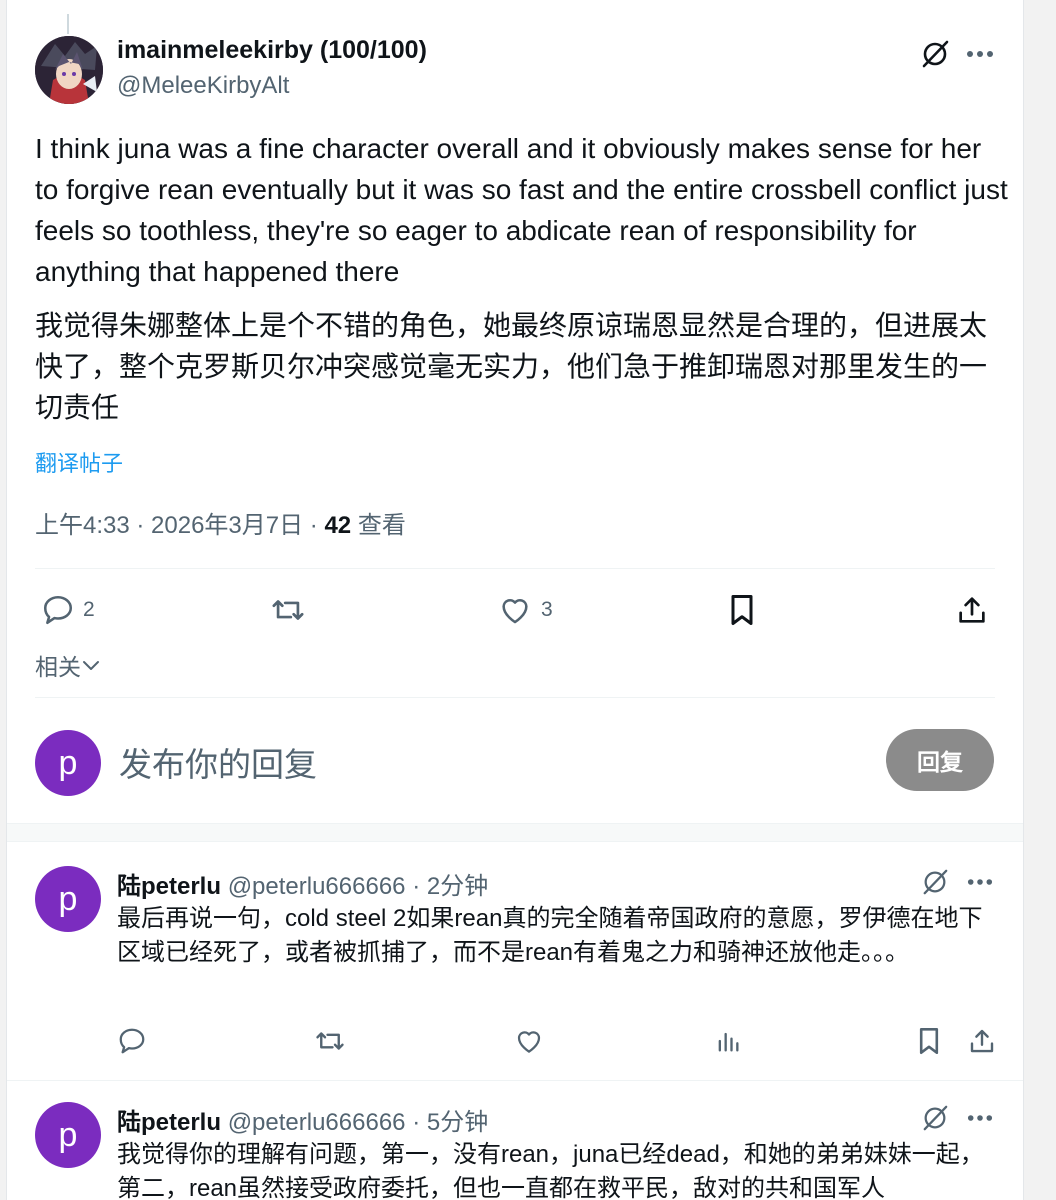  I want to click on views-label: 查看, so click(381, 525).